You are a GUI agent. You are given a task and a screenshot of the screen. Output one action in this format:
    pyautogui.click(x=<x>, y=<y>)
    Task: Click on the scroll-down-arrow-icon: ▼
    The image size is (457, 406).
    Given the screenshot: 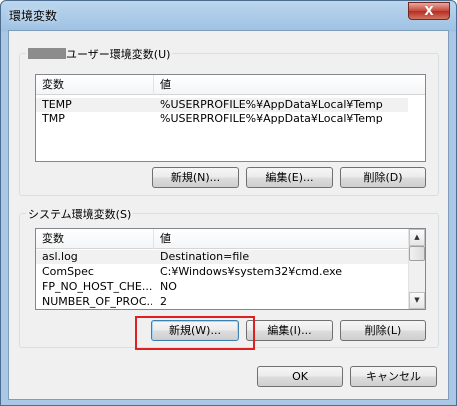 What is the action you would take?
    pyautogui.click(x=417, y=300)
    